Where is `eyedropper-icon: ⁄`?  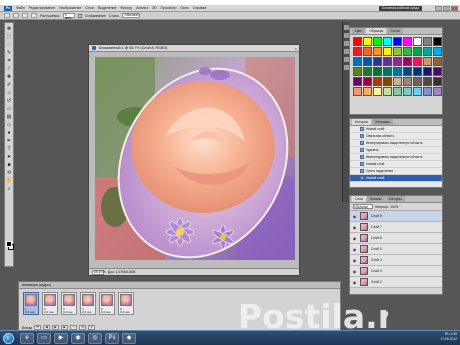 eyedropper-icon: ⁄ is located at coordinates (9, 69).